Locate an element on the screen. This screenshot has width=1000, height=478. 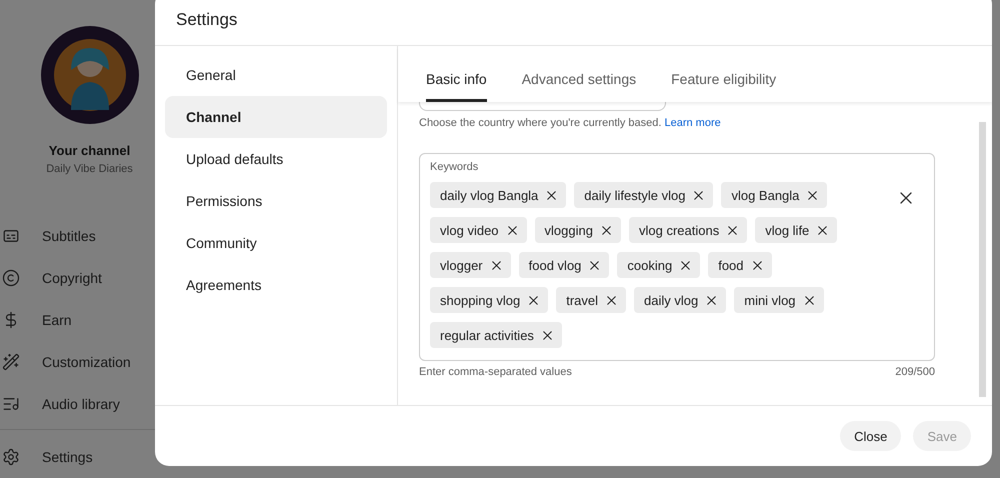
section-item: Channel is located at coordinates (276, 117).